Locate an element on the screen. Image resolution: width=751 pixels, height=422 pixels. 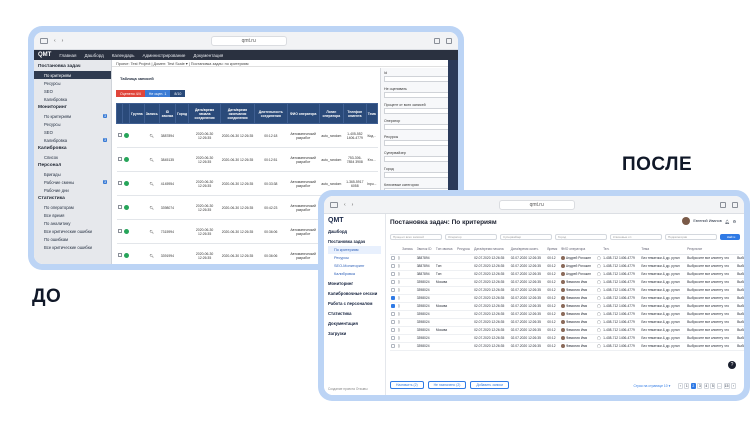
sidebar-item-dashboard: Дашборд is located at coordinates (354, 231).